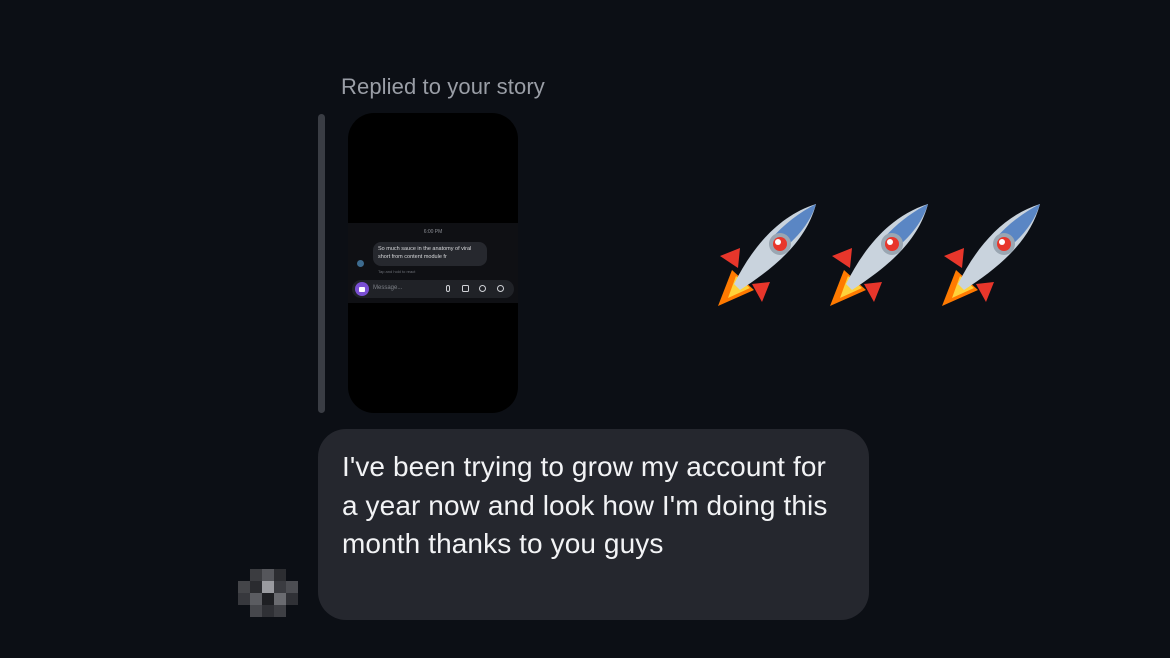  Describe the element at coordinates (443, 86) in the screenshot. I see `reply-caption: Replied to your story` at that location.